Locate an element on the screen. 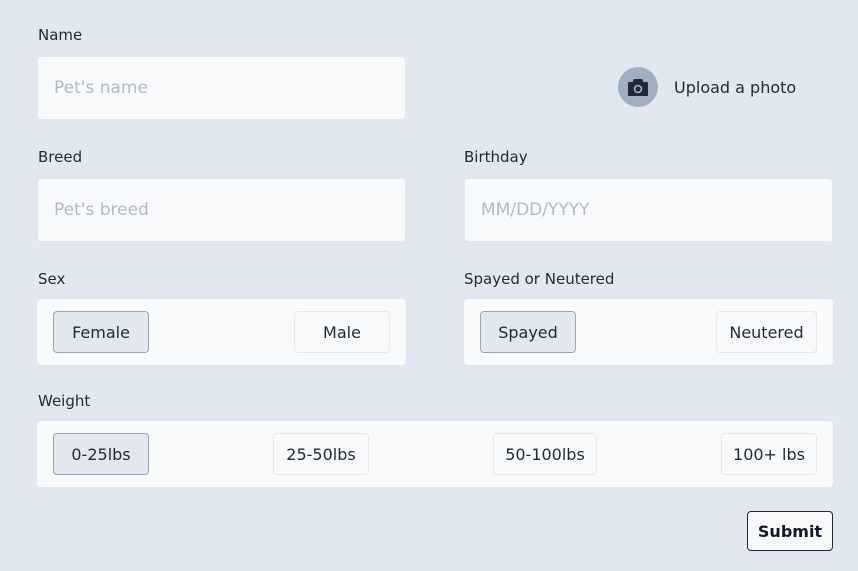  neutered-option: Neutered is located at coordinates (766, 332).